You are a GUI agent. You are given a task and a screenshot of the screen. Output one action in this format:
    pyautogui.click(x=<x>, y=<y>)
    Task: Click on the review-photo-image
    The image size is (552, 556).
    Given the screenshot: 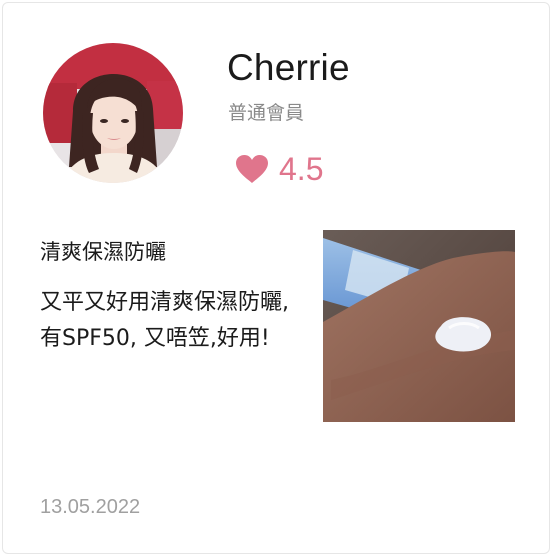 What is the action you would take?
    pyautogui.click(x=419, y=326)
    